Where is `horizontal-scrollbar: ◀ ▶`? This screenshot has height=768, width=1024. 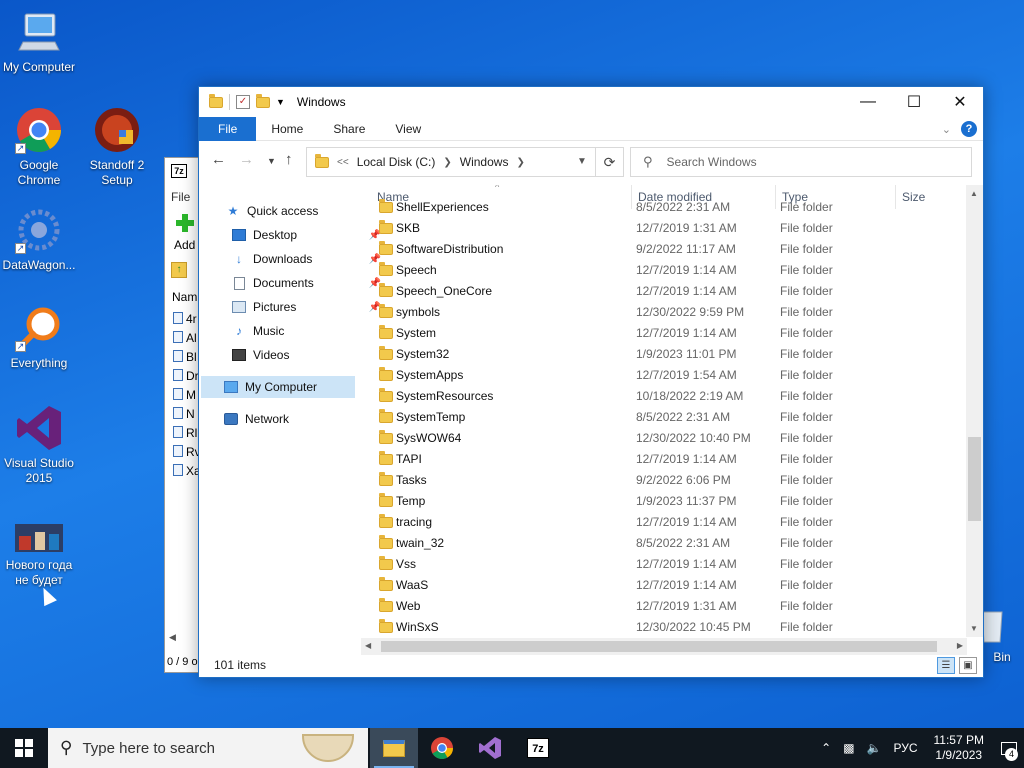 horizontal-scrollbar: ◀ ▶ is located at coordinates (664, 646).